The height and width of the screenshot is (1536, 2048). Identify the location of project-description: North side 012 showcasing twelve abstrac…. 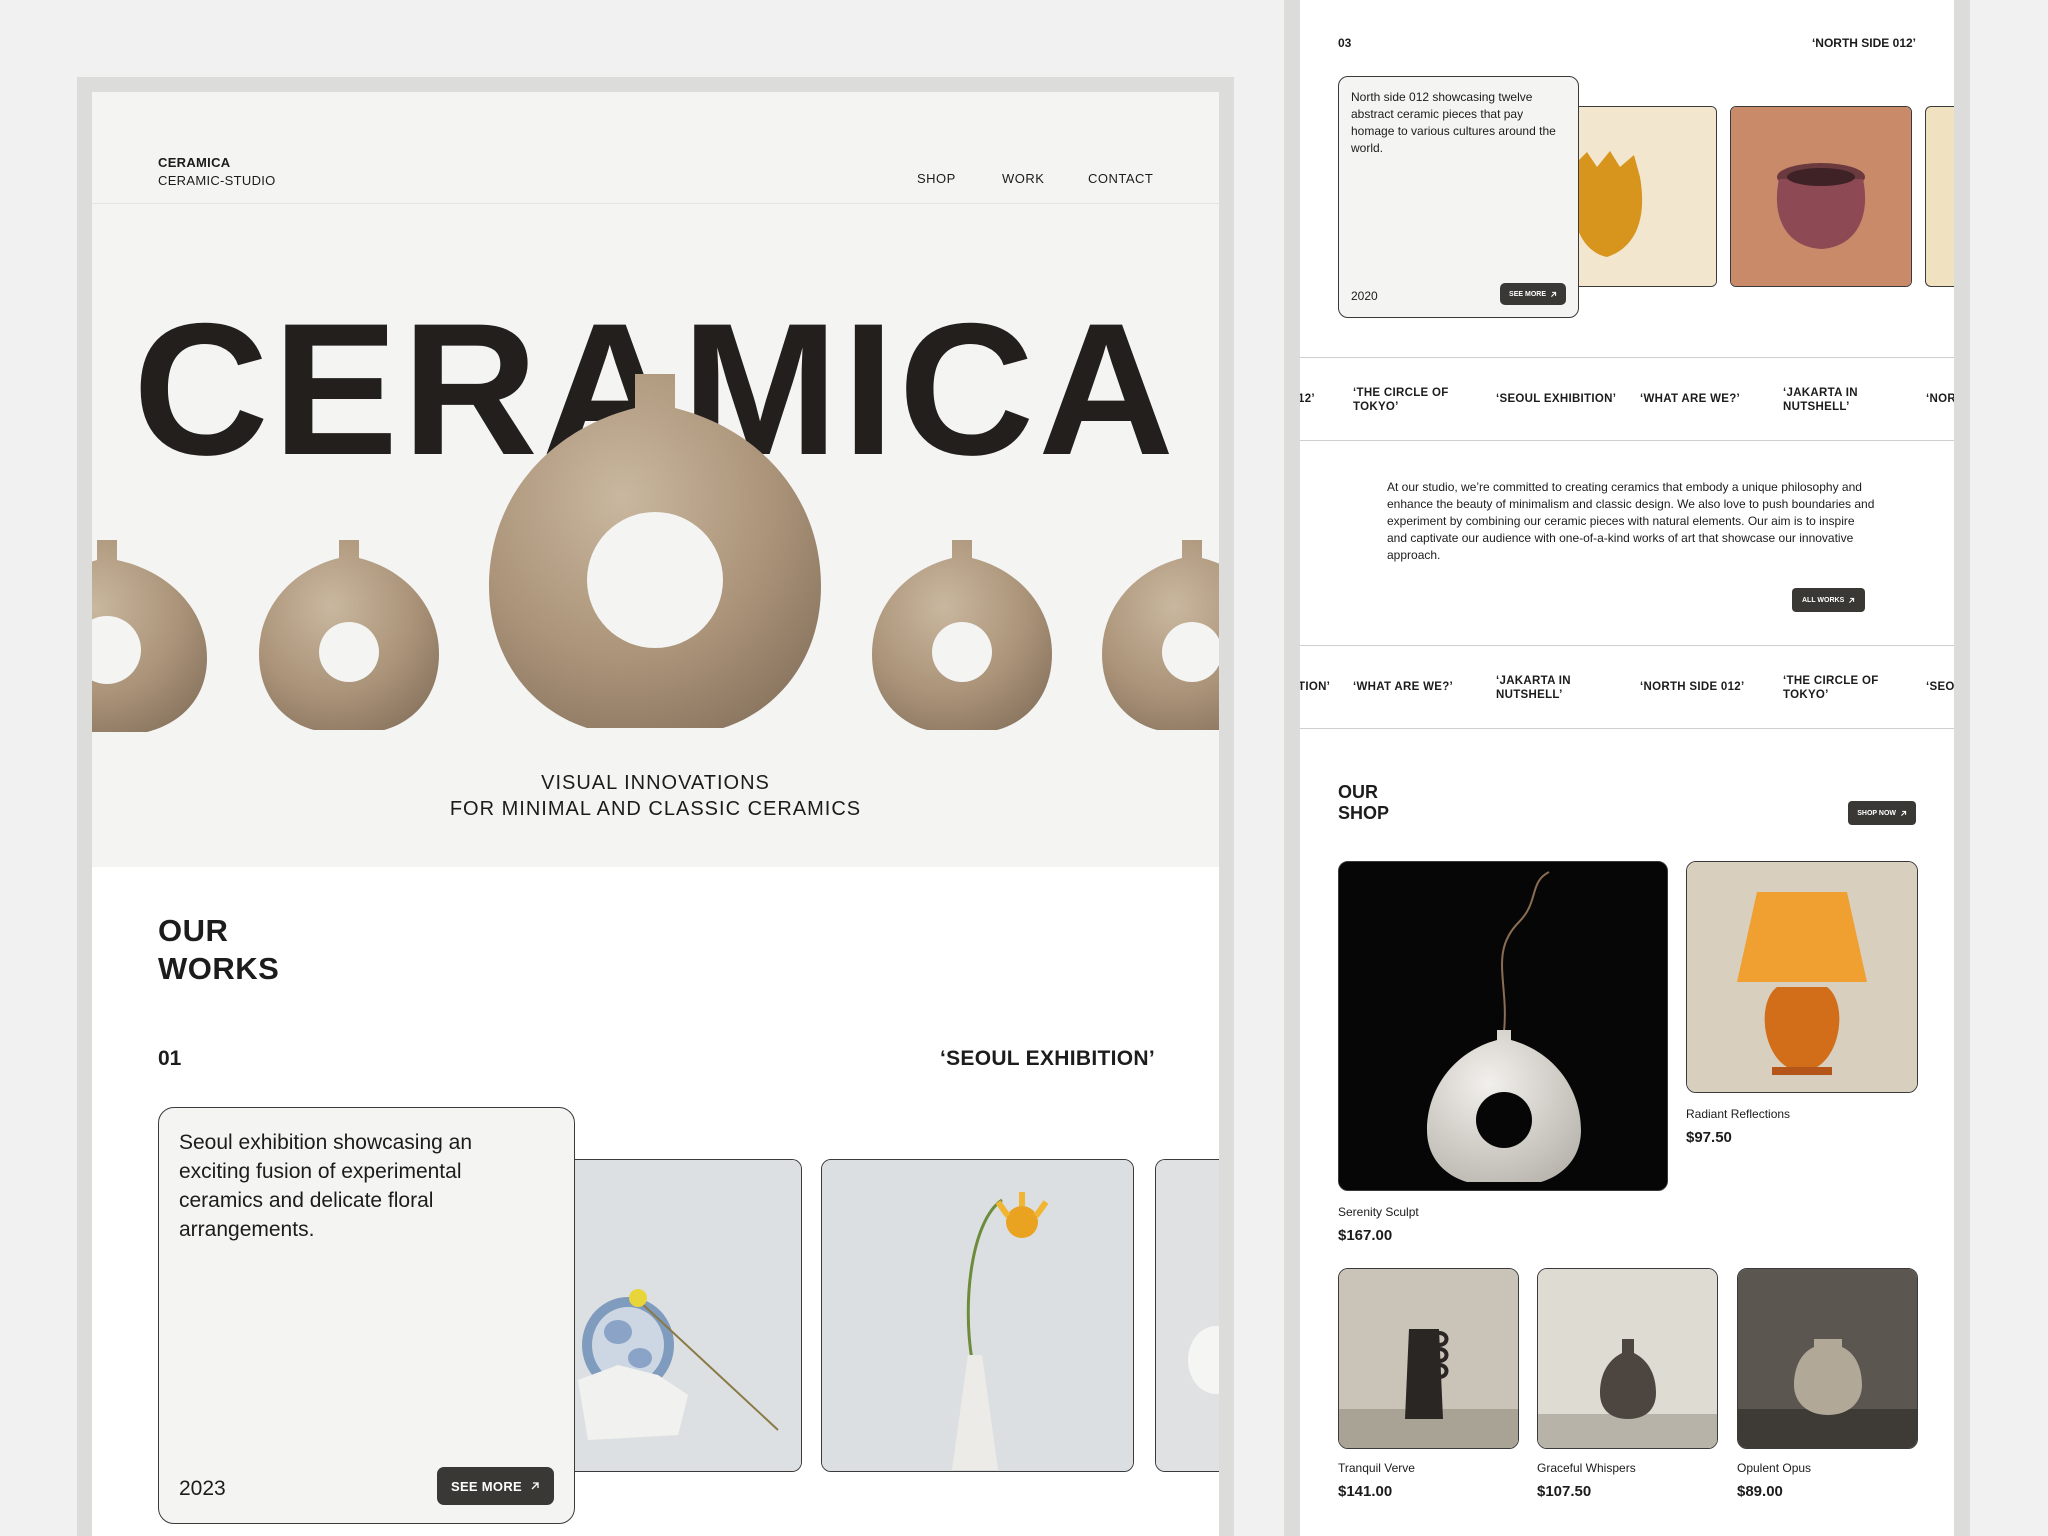
(1453, 122).